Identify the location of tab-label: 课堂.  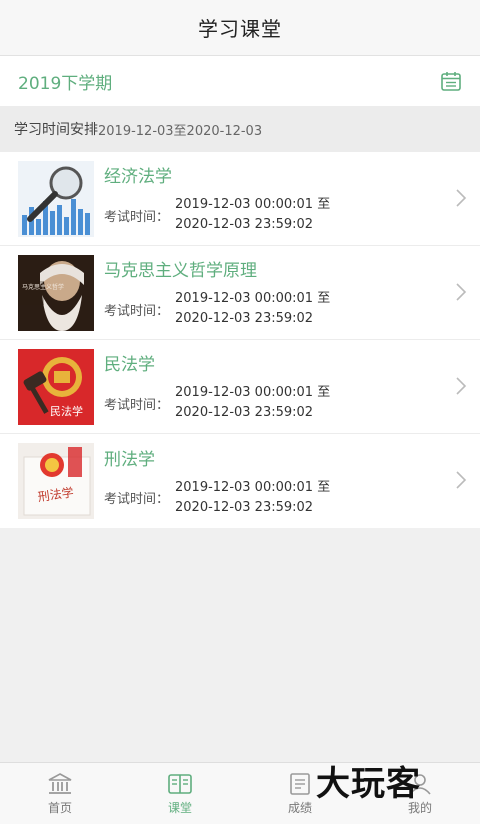
(179, 807).